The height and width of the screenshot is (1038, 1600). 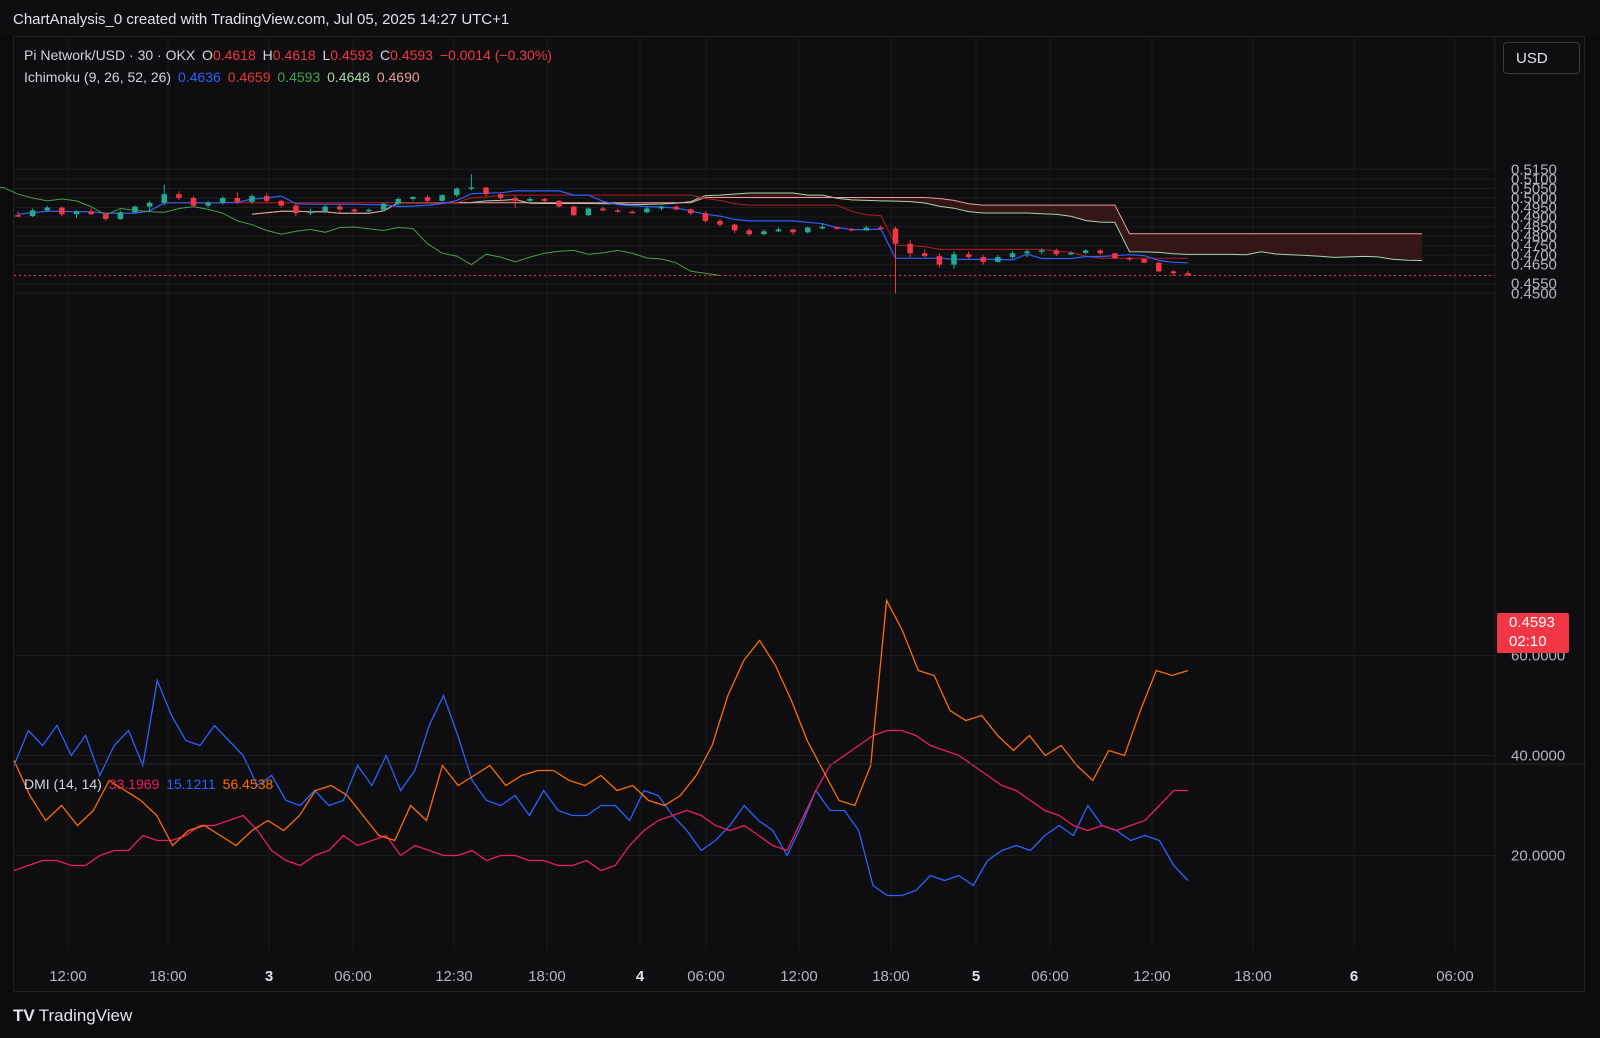 I want to click on time-tick-label: 6, so click(x=1354, y=976).